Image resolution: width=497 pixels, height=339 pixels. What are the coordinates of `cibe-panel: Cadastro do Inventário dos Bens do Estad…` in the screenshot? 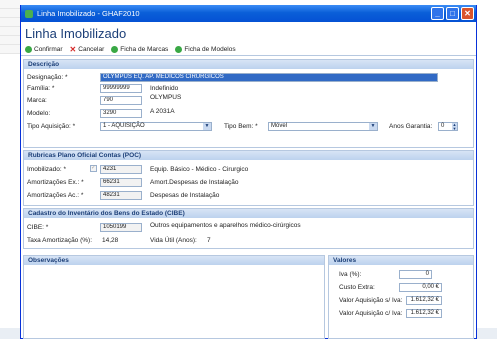 It's located at (248, 228).